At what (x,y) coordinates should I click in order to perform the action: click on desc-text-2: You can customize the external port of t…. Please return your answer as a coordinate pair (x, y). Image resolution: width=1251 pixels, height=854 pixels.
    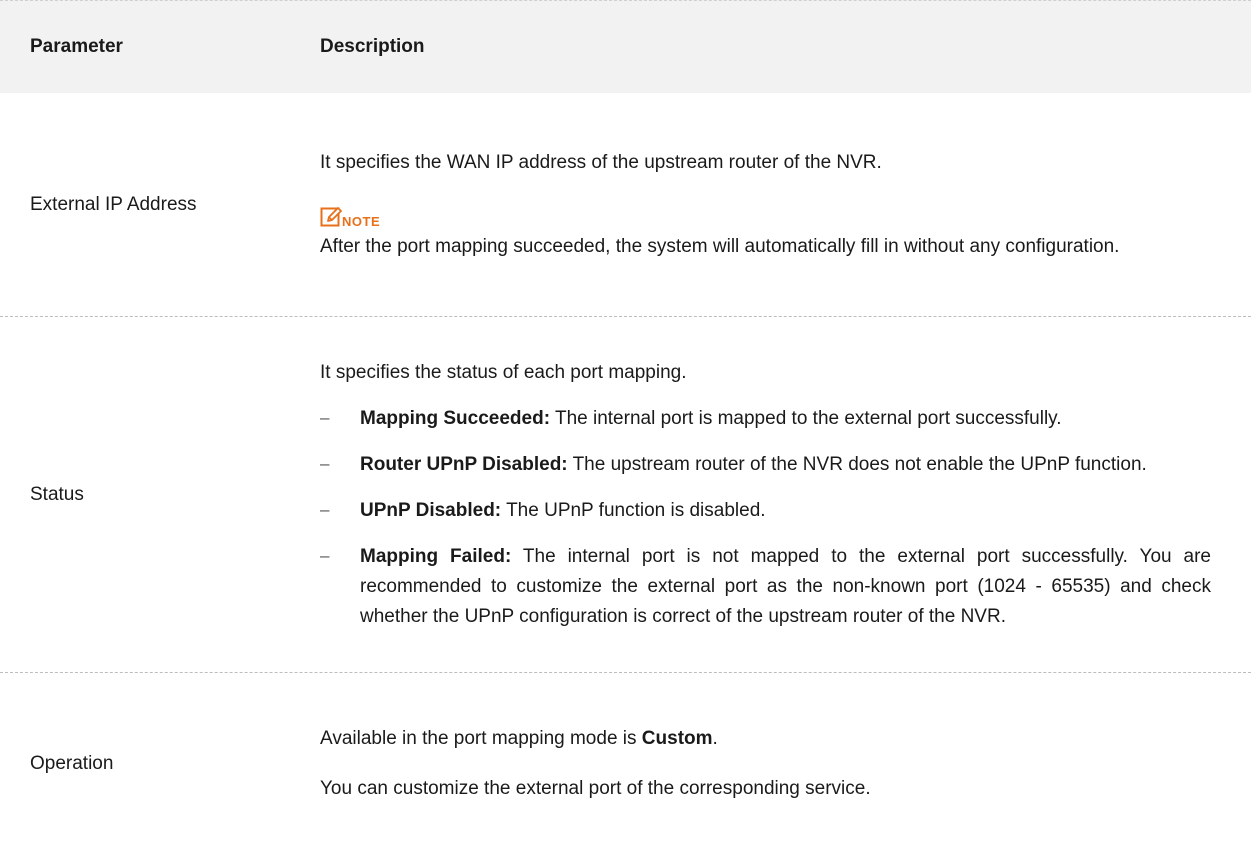
    Looking at the image, I should click on (595, 788).